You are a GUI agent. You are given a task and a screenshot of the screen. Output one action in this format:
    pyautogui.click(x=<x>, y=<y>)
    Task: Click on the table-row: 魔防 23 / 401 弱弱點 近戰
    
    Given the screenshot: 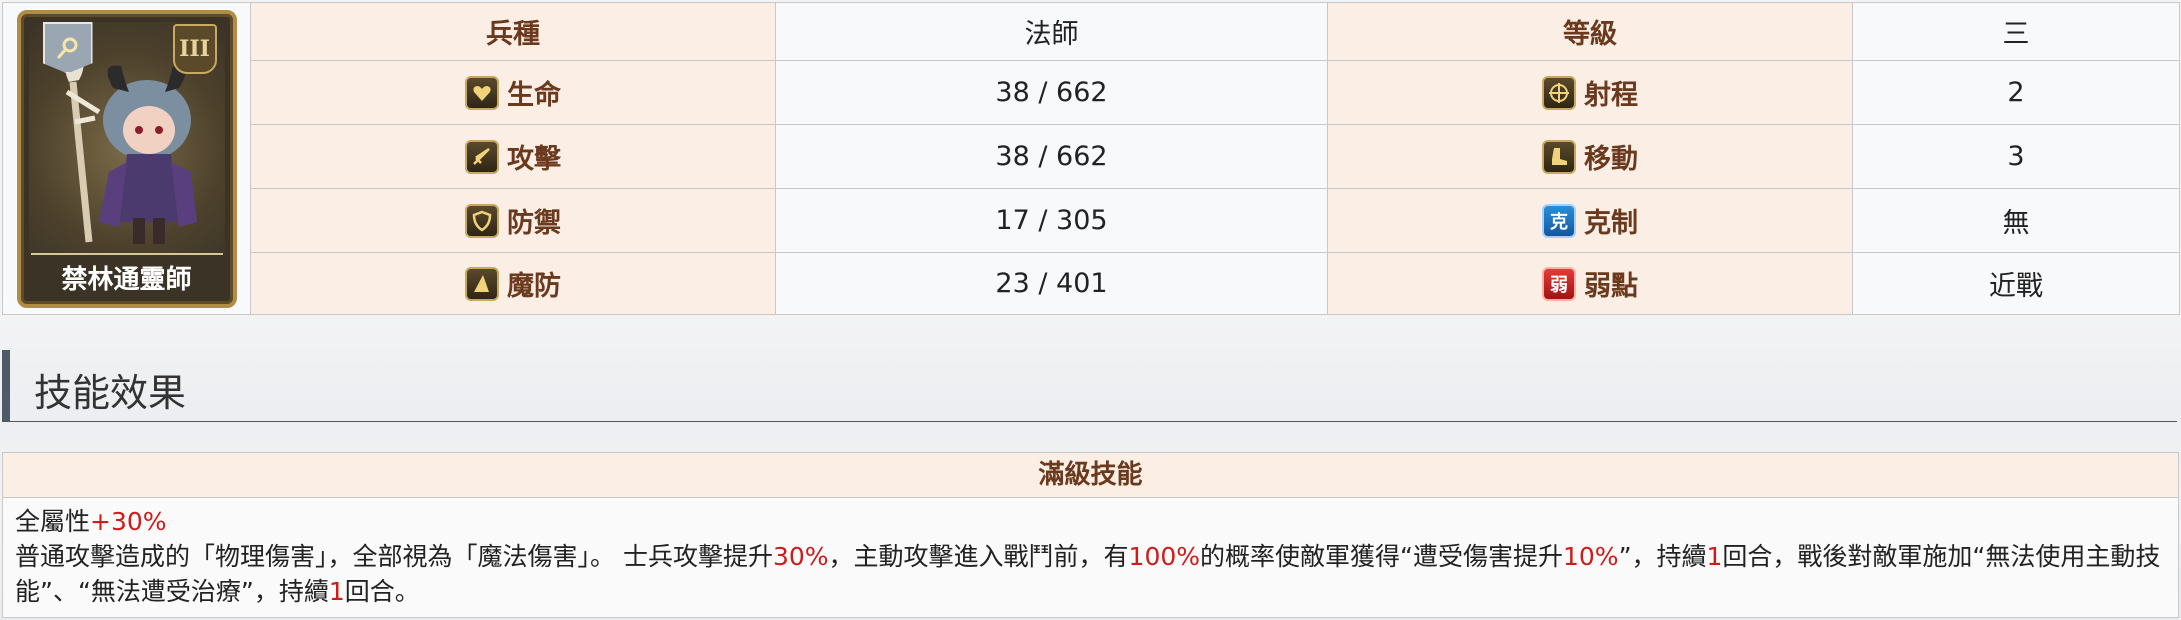 What is the action you would take?
    pyautogui.click(x=1091, y=283)
    